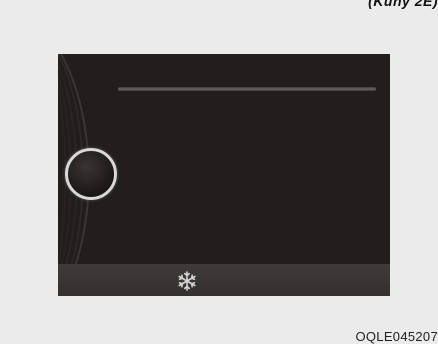 This screenshot has width=438, height=344. Describe the element at coordinates (396, 336) in the screenshot. I see `figure-code: OQLE045207` at that location.